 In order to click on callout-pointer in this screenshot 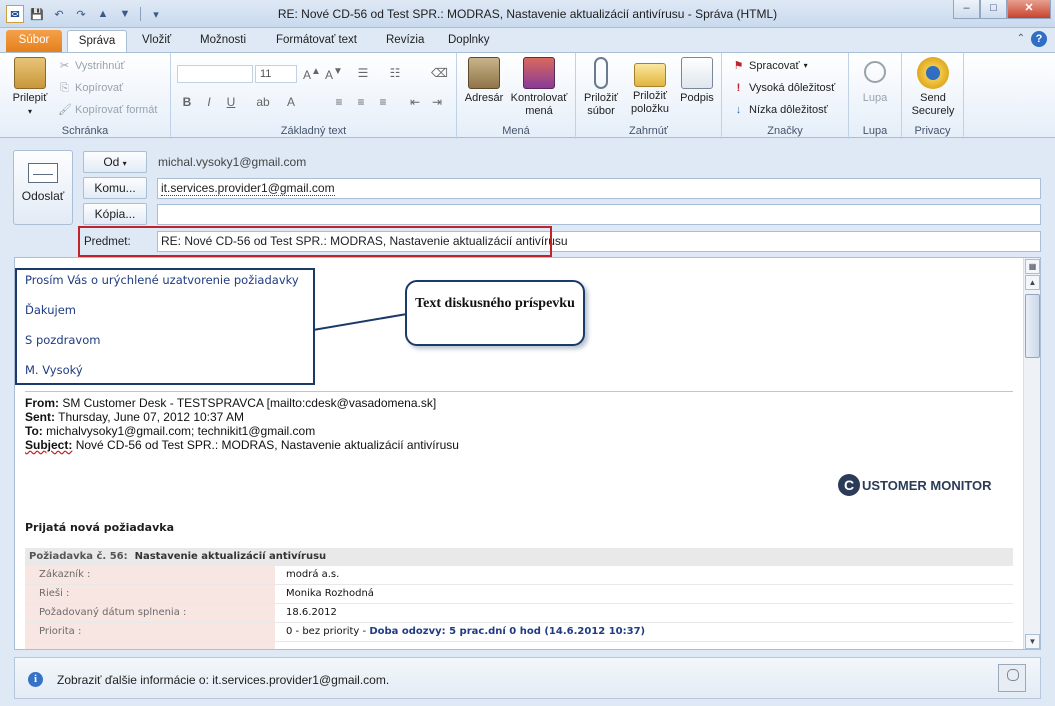, I will do `click(360, 322)`.